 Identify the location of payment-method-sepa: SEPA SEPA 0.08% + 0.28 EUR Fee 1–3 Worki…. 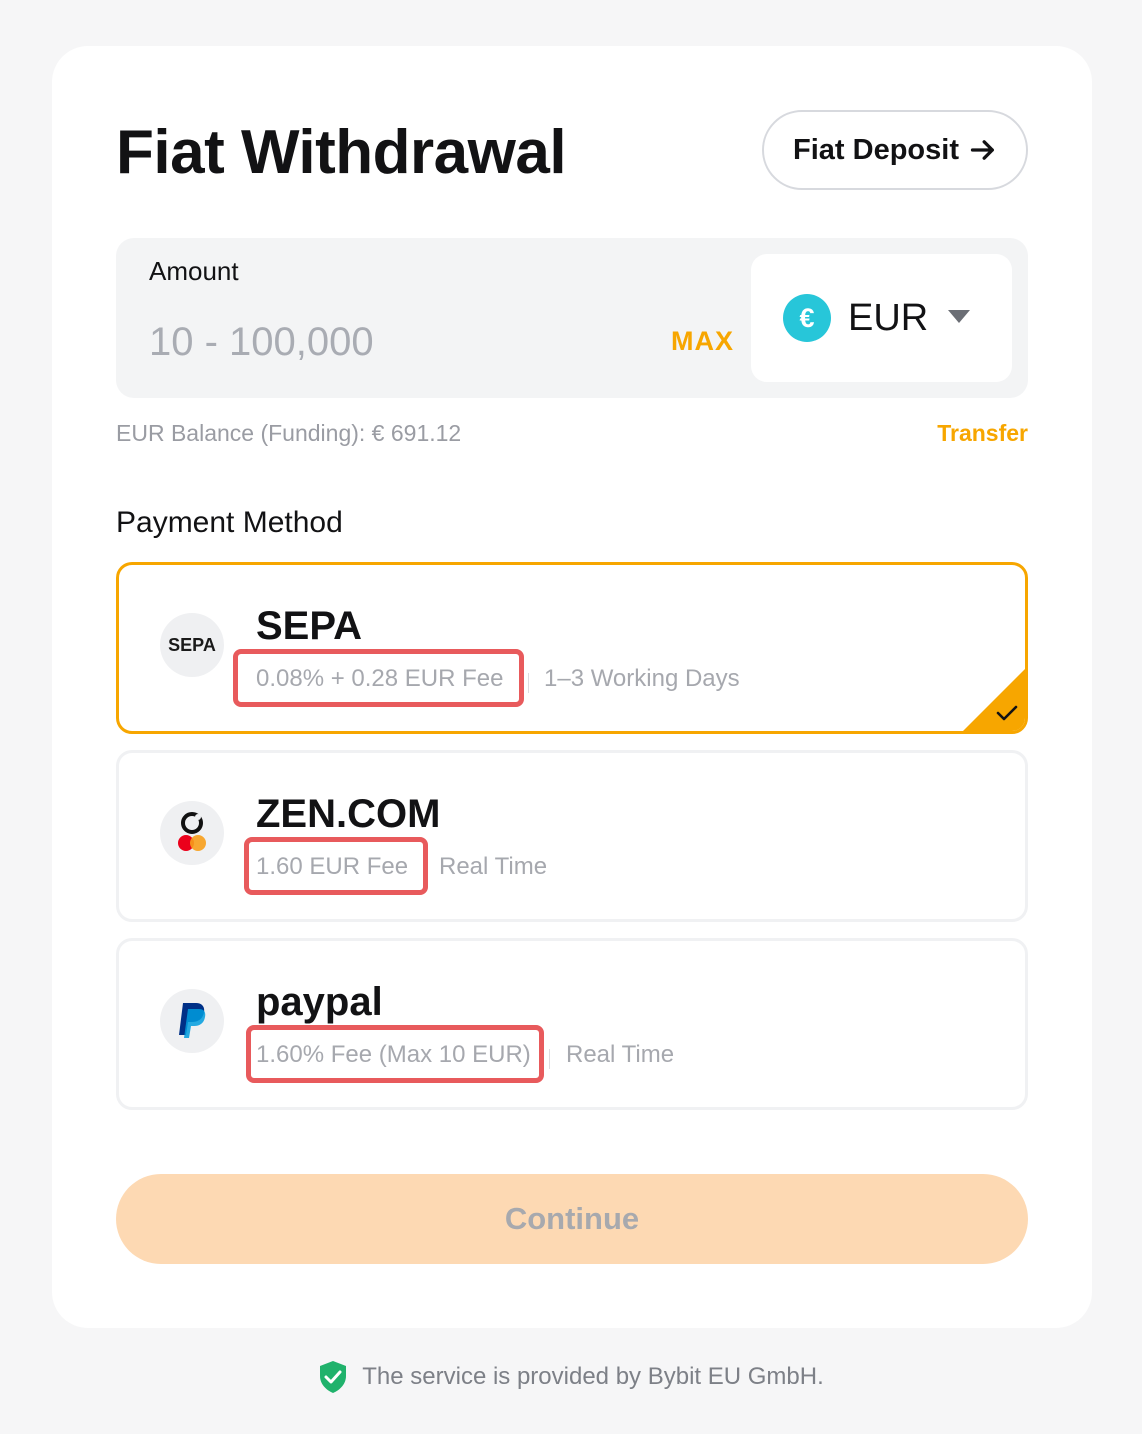
(572, 648).